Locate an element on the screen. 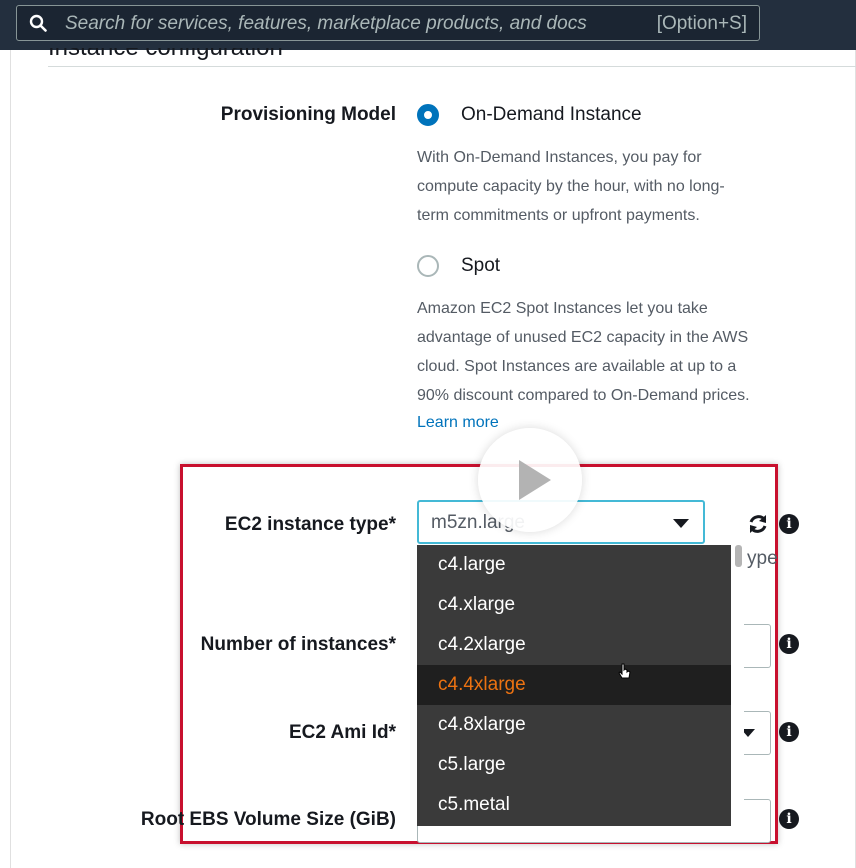  play-button is located at coordinates (530, 480).